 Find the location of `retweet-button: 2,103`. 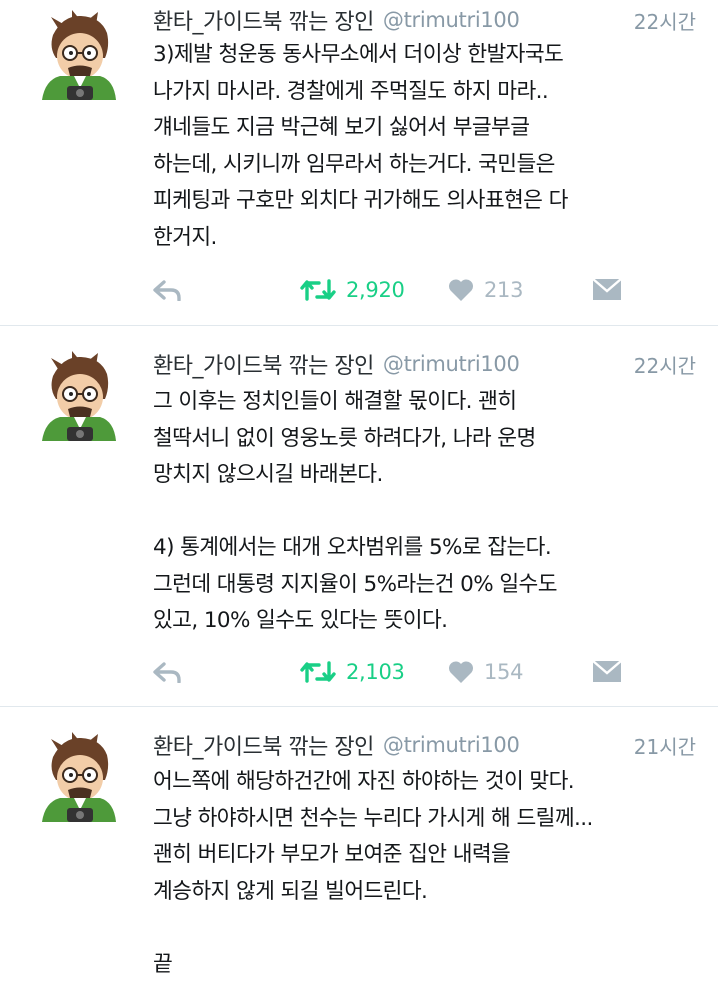

retweet-button: 2,103 is located at coordinates (352, 672).